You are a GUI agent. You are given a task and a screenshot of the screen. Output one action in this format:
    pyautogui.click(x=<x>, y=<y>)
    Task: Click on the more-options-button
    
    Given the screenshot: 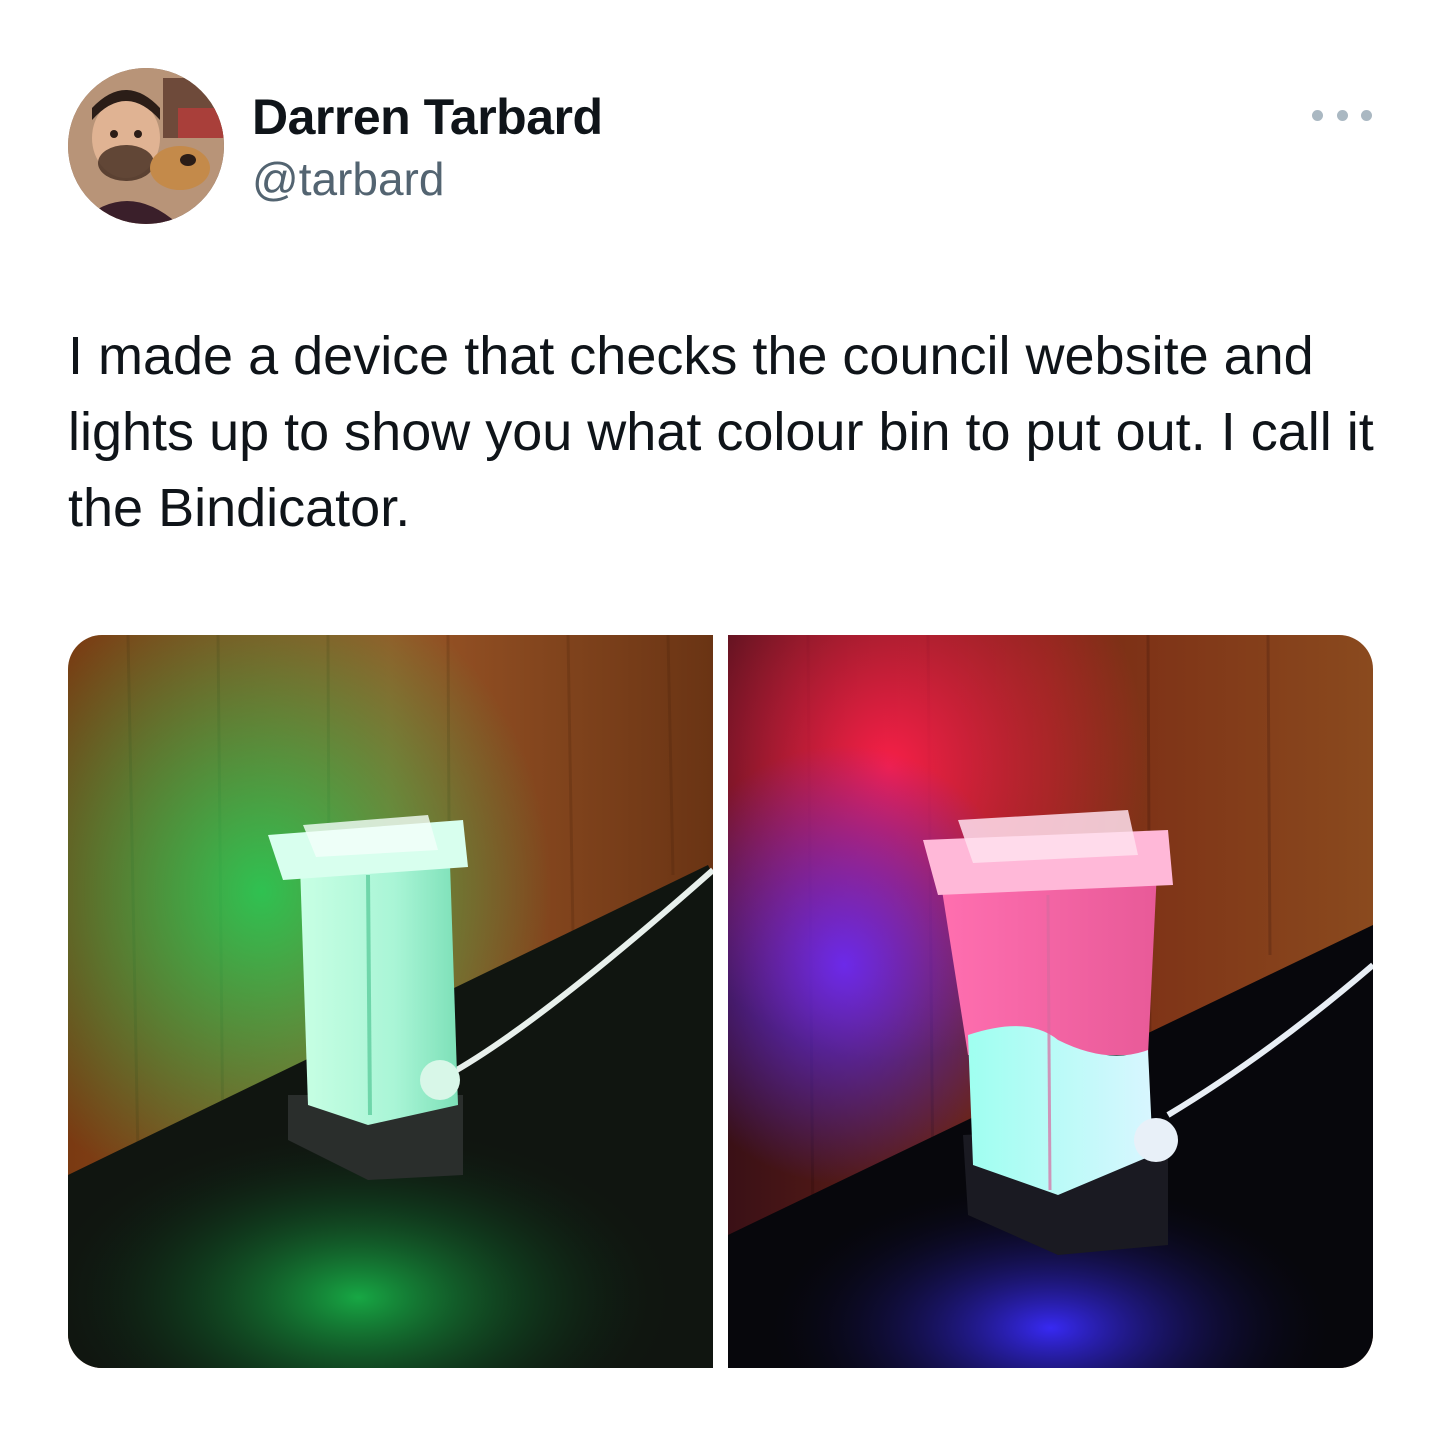 What is the action you would take?
    pyautogui.click(x=1342, y=115)
    